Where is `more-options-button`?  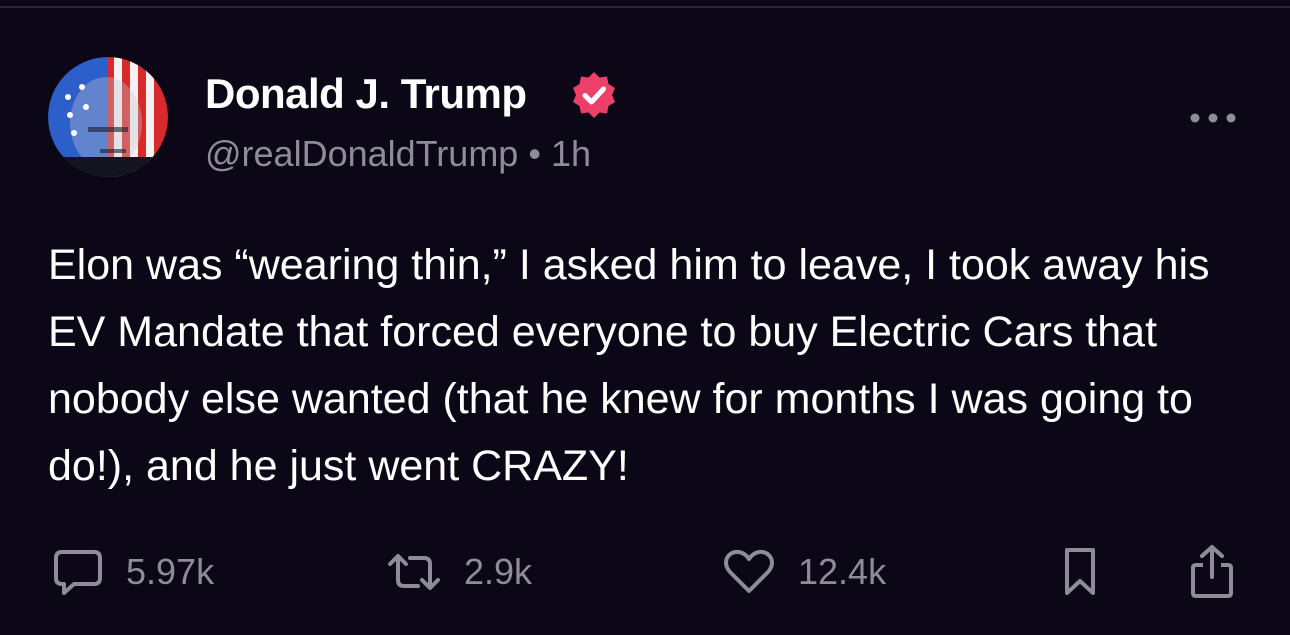 more-options-button is located at coordinates (1213, 118).